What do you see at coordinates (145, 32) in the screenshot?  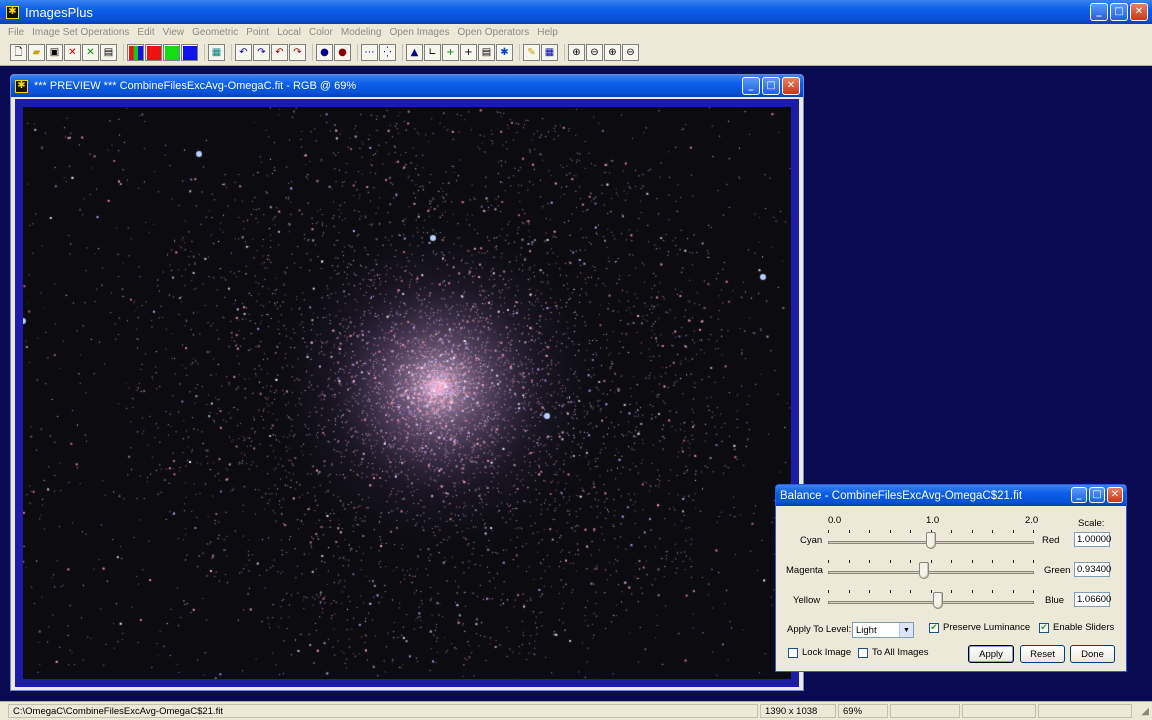 I see `menu-edit: Edit` at bounding box center [145, 32].